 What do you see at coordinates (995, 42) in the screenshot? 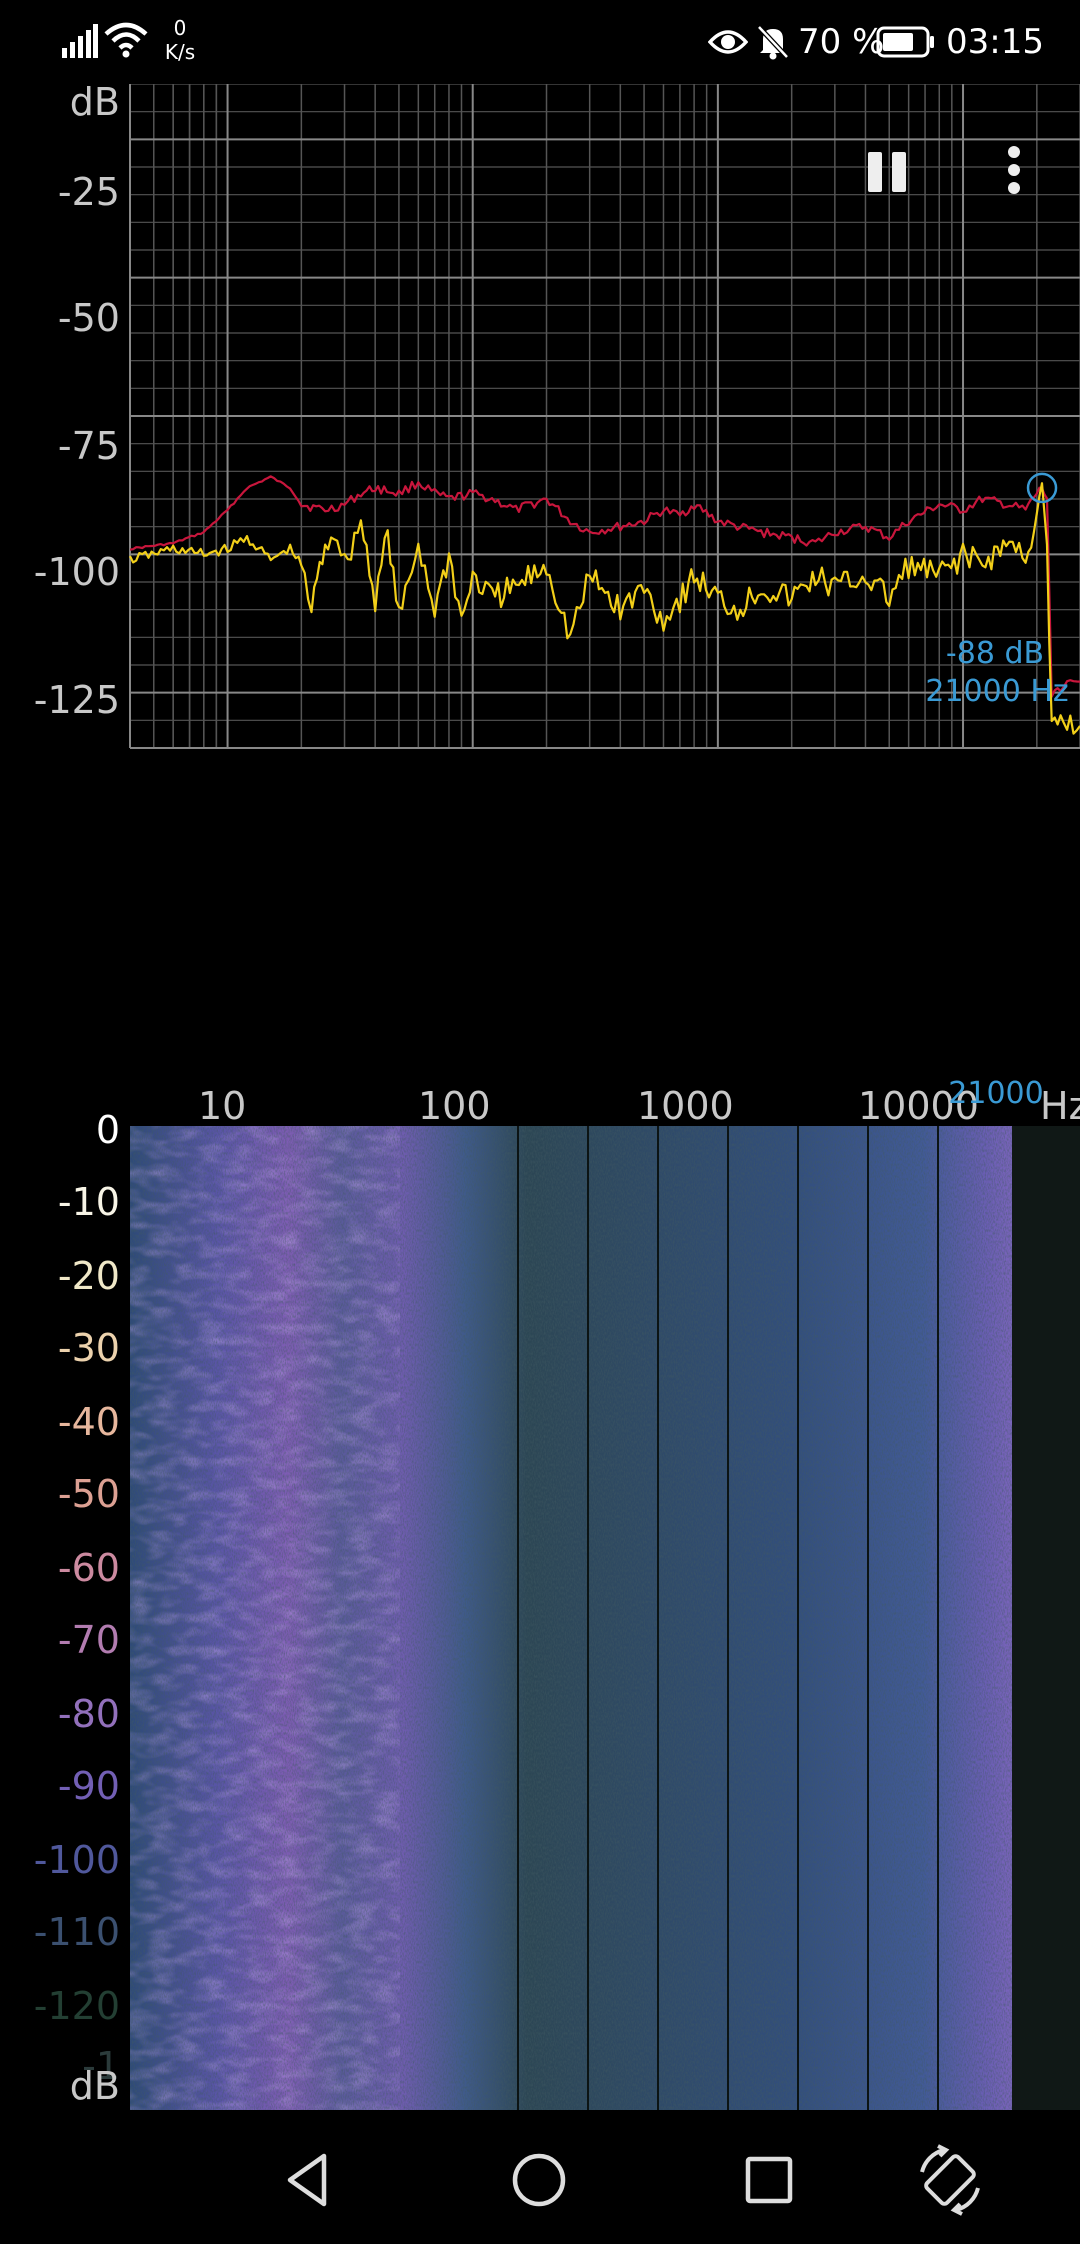
I see `clock: 03:15` at bounding box center [995, 42].